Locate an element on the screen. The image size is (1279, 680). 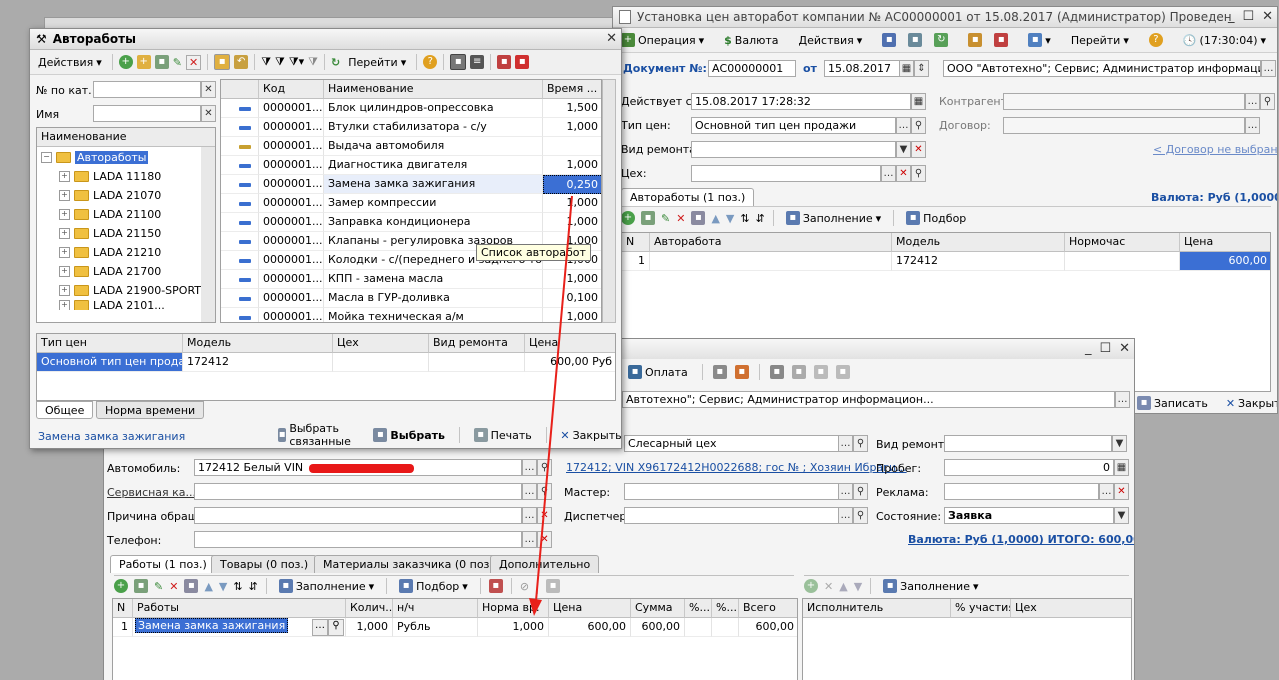
report-icon: ▪ is located at coordinates (741, 372).